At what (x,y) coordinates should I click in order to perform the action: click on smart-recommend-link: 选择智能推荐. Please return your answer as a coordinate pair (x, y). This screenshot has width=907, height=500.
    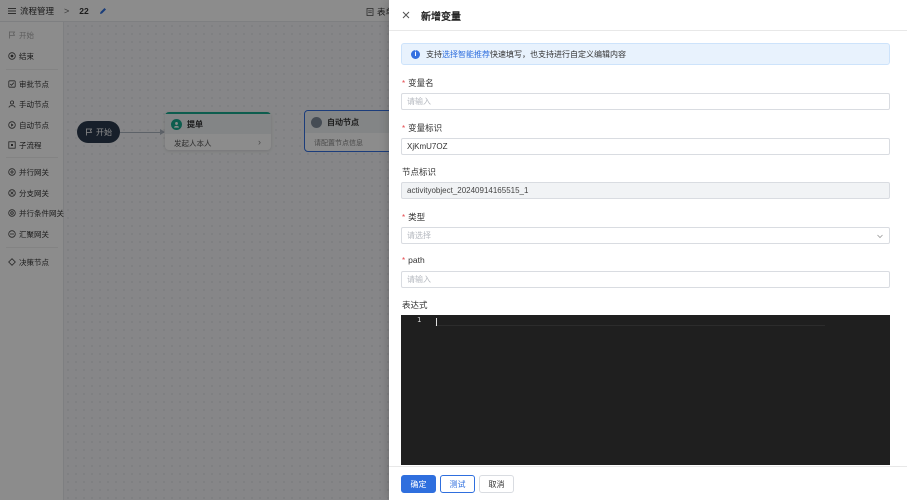
    Looking at the image, I should click on (466, 54).